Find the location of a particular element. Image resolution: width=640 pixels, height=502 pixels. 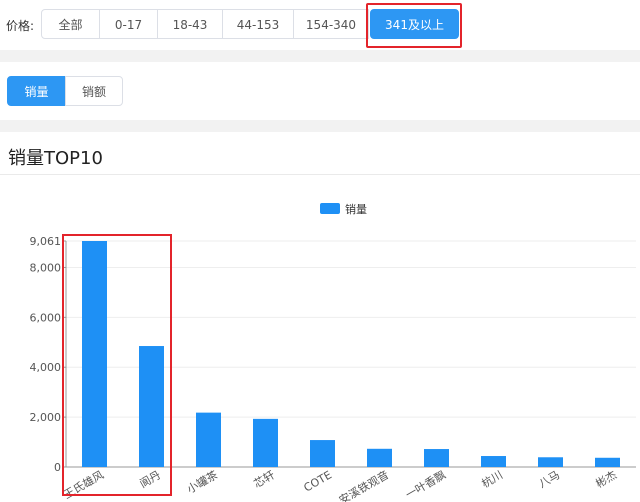

panel-title: 销量TOP10 is located at coordinates (55, 158).